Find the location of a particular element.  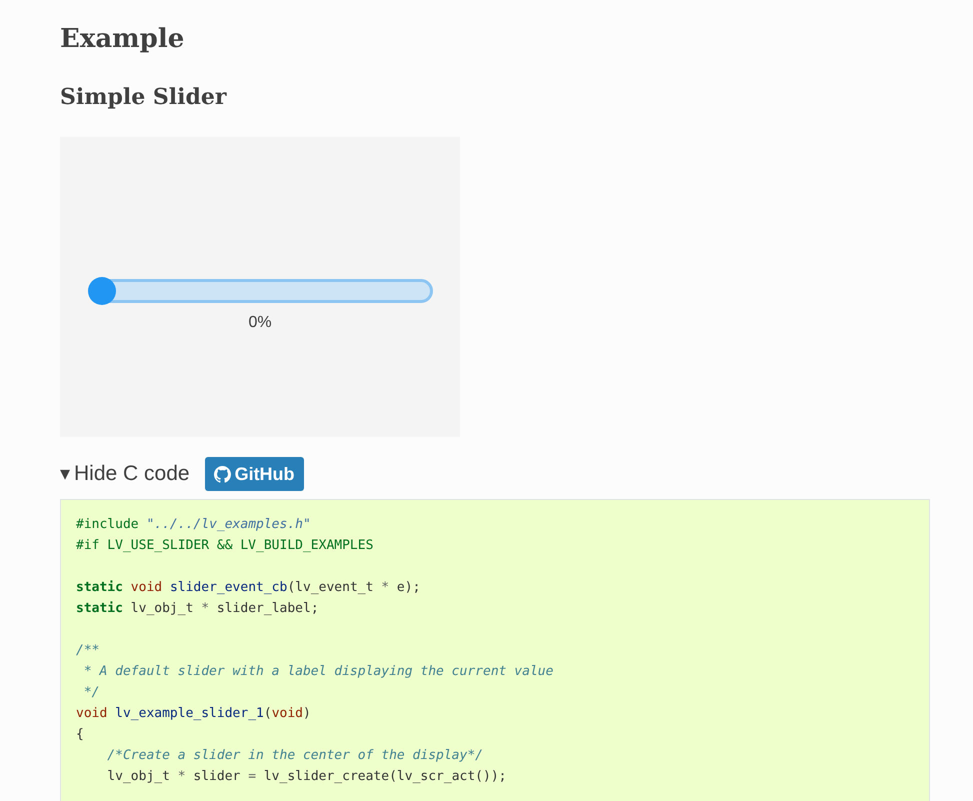

code-line: lv_obj_t * slider = lv_slider_create(lv_scr_act()); is located at coordinates (306, 776).